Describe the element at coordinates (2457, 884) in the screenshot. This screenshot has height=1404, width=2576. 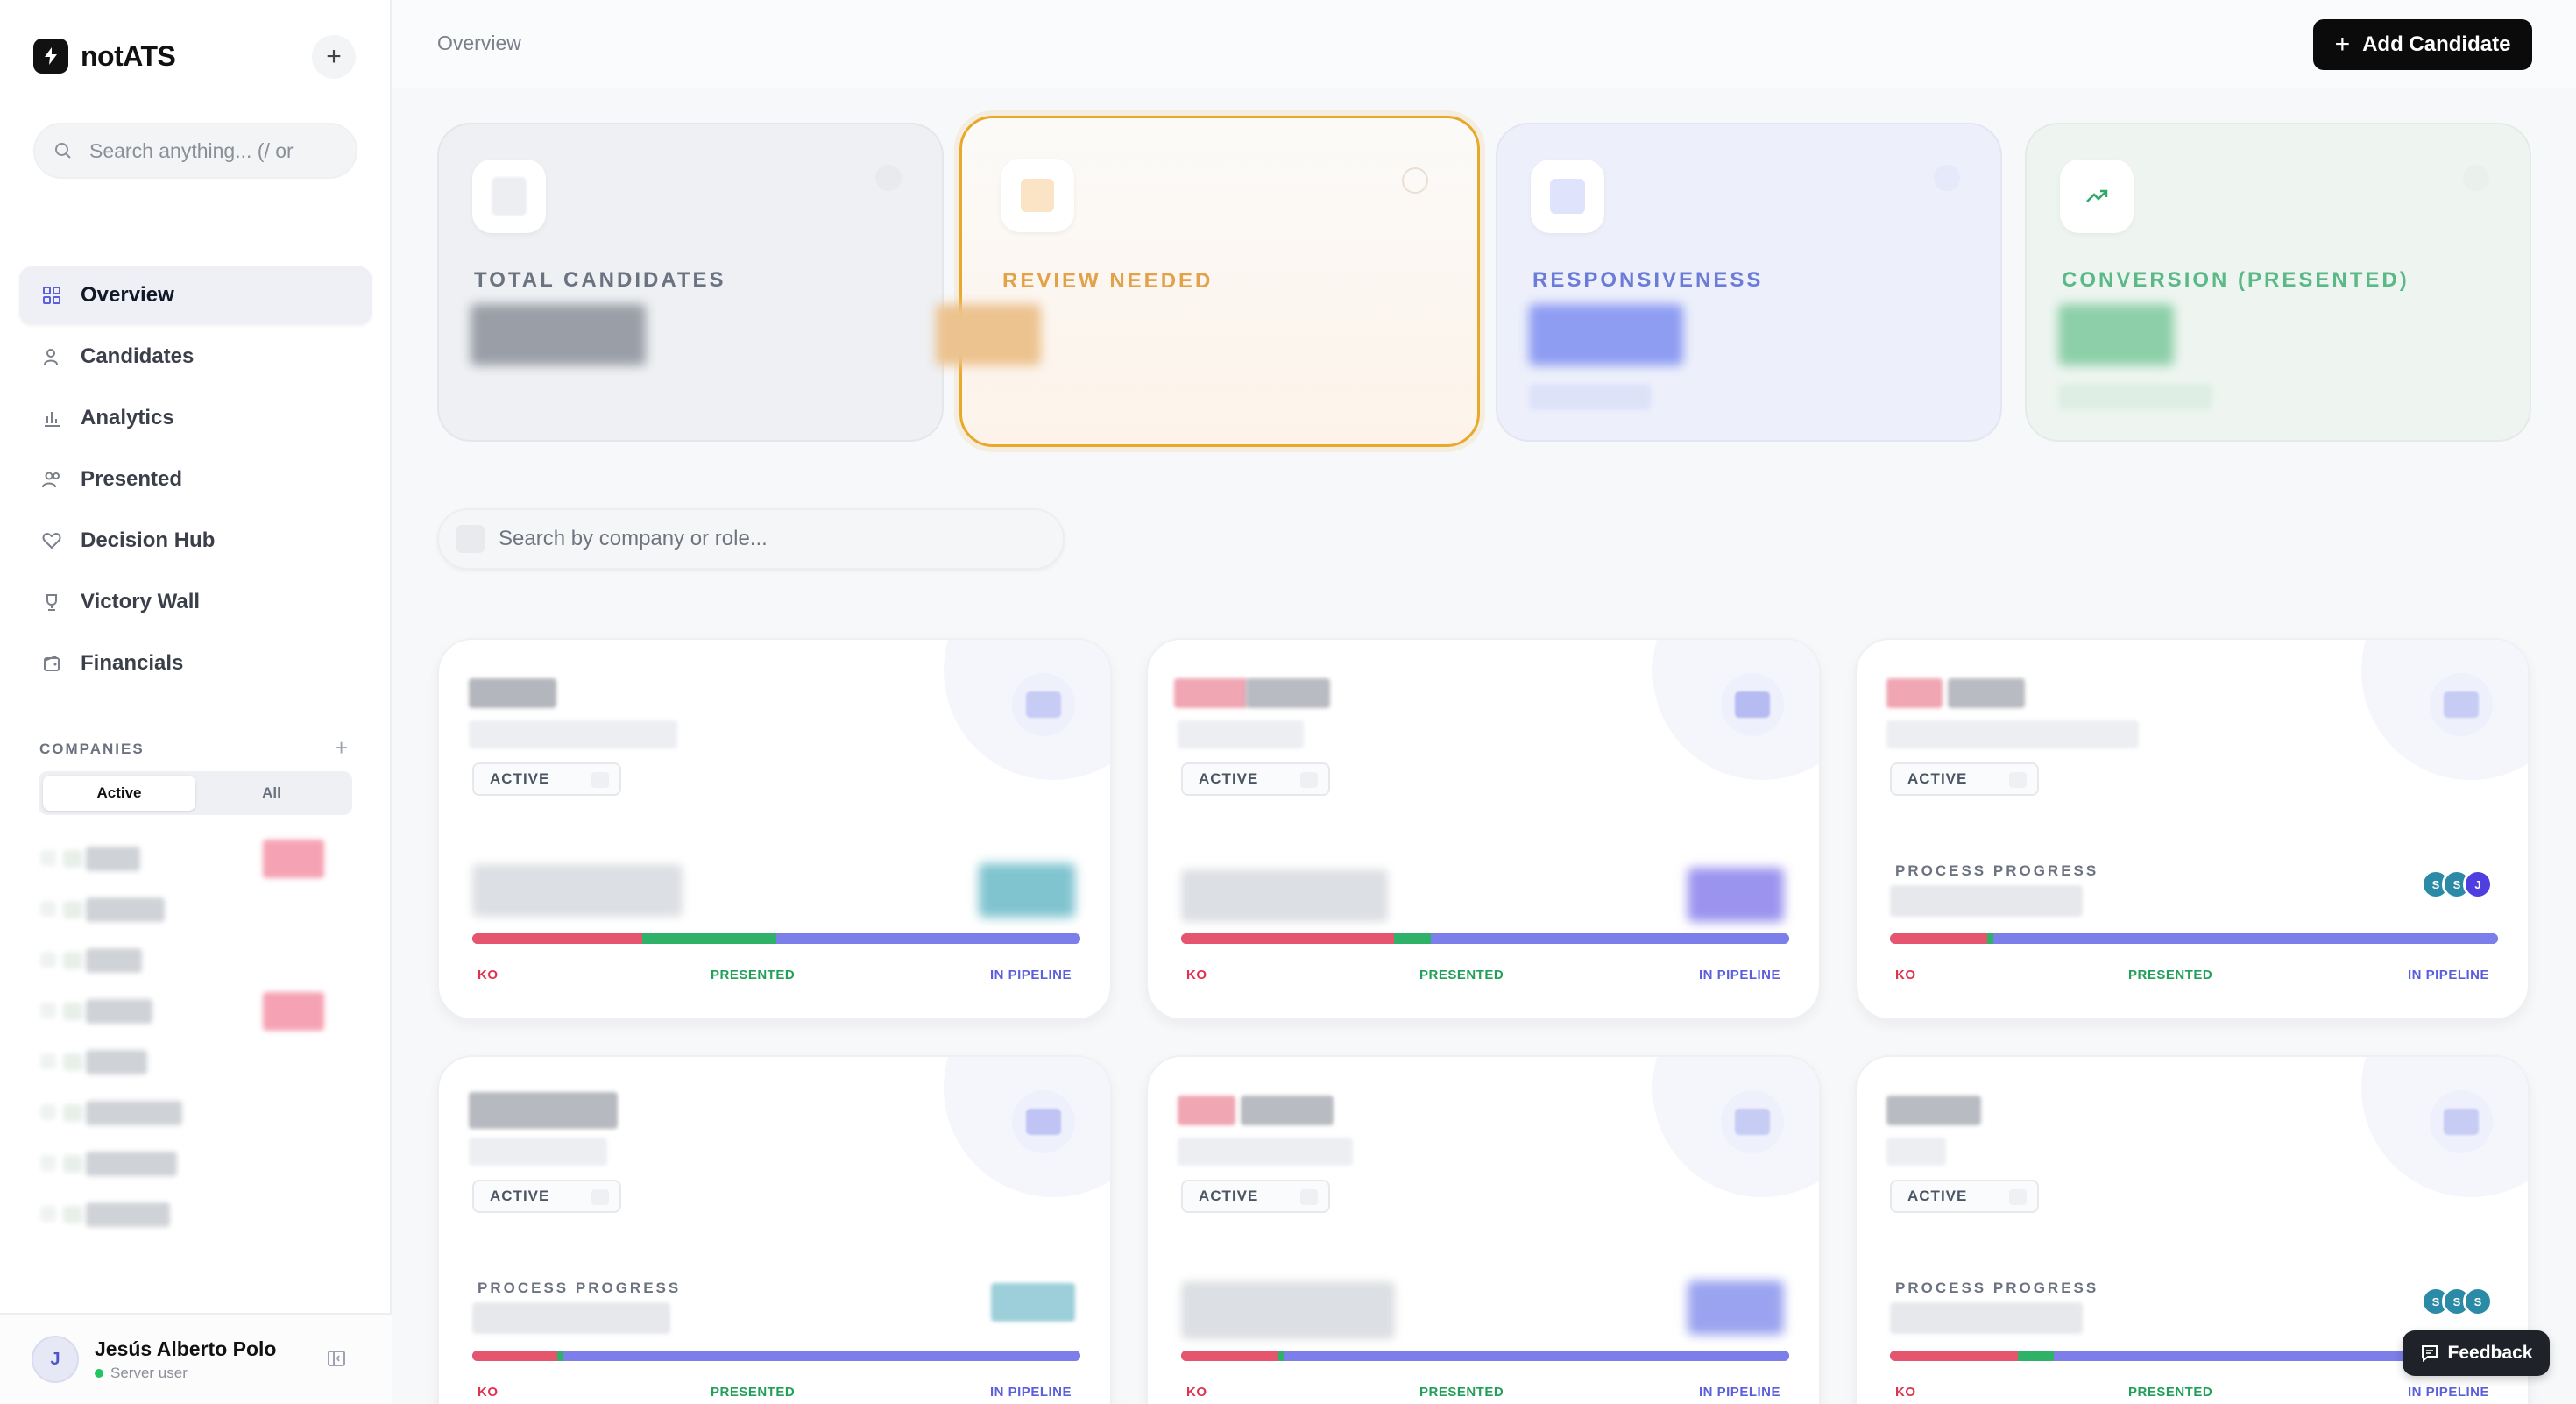
I see `avatar-stack: S S J` at that location.